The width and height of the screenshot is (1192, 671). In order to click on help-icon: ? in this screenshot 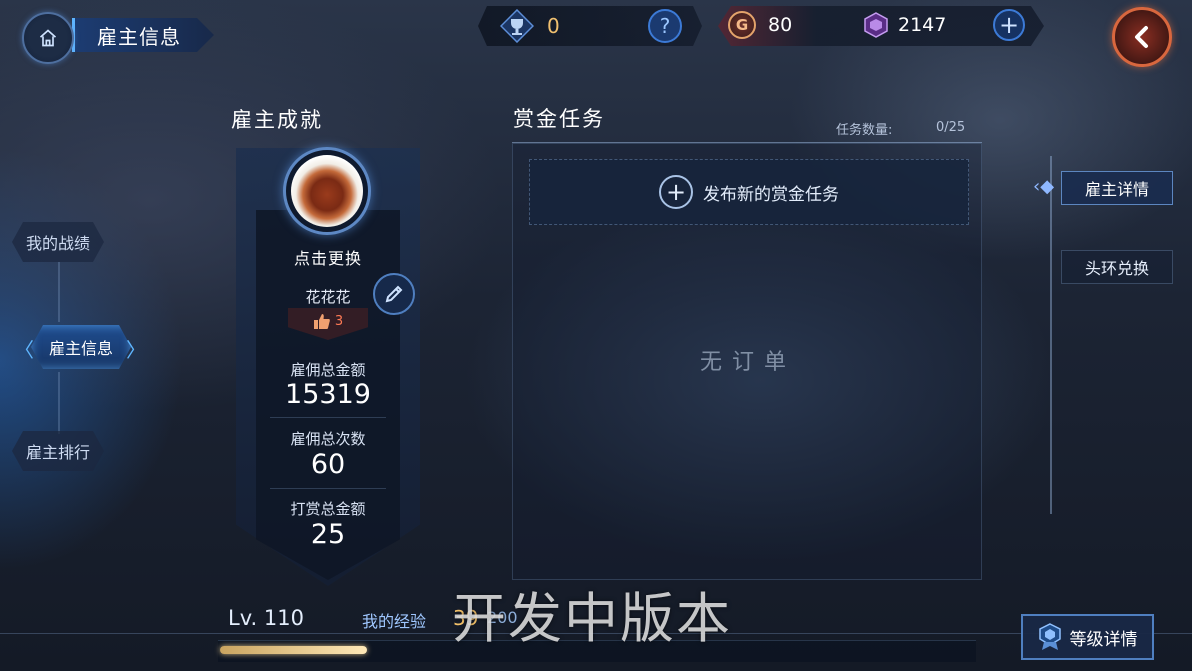, I will do `click(665, 26)`.